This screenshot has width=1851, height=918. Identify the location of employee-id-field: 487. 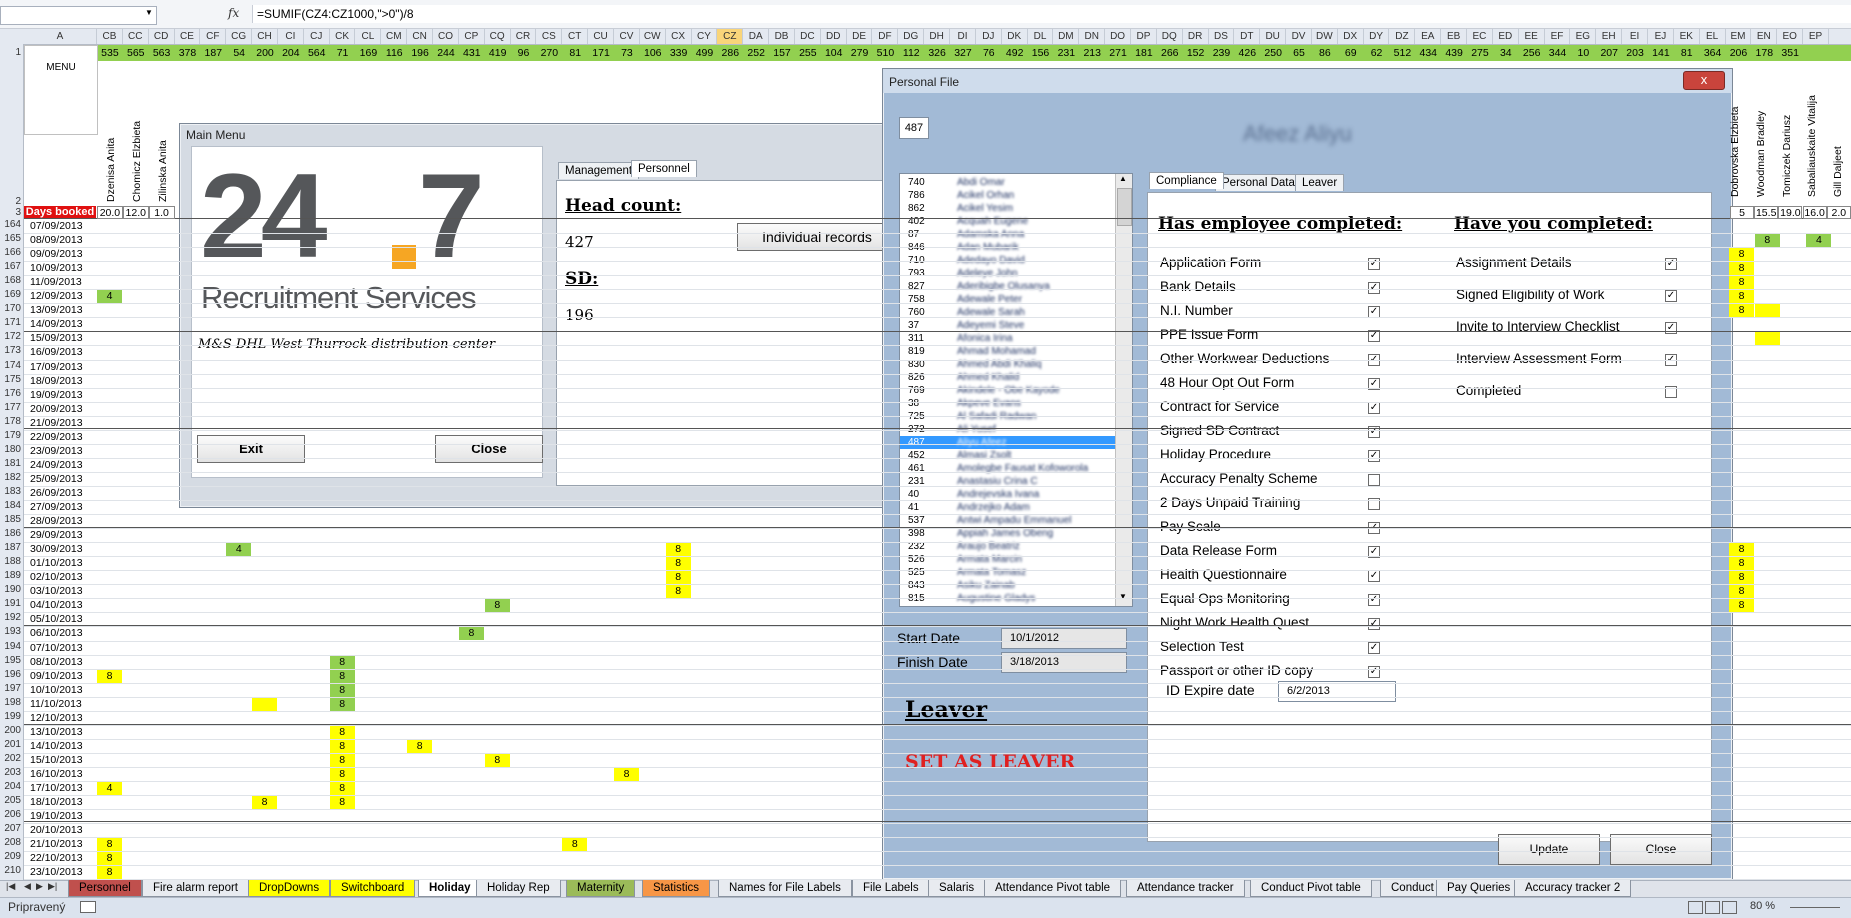
(914, 128).